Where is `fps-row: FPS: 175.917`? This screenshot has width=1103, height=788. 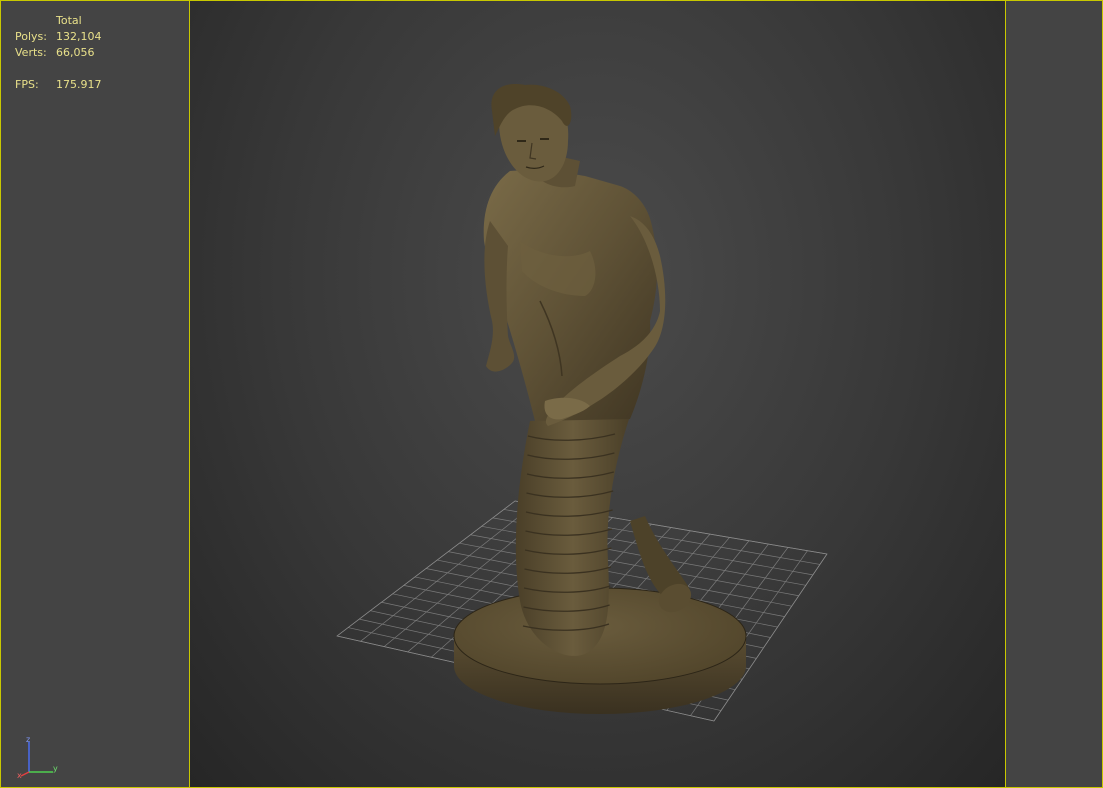
fps-row: FPS: 175.917 is located at coordinates (58, 85).